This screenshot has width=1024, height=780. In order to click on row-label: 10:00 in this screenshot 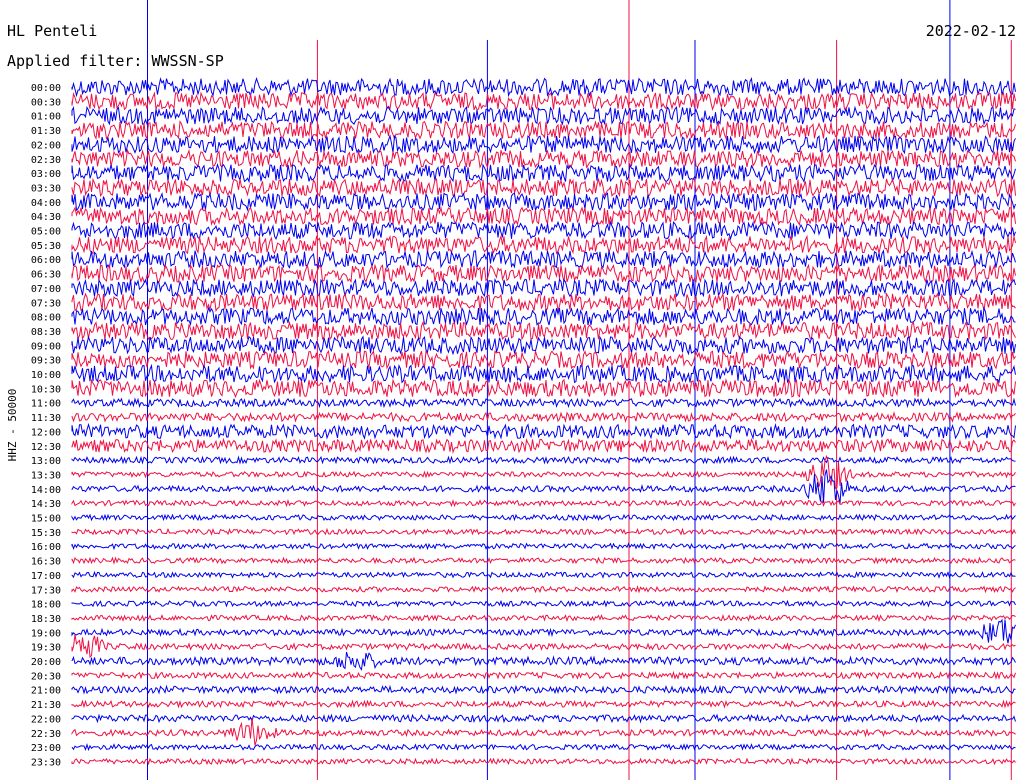, I will do `click(46, 375)`.